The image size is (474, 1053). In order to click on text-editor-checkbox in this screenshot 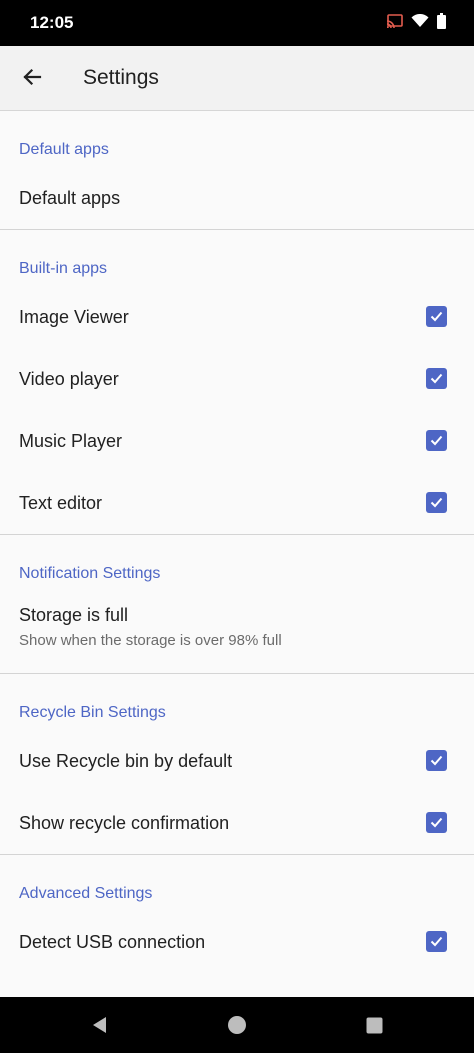, I will do `click(436, 502)`.